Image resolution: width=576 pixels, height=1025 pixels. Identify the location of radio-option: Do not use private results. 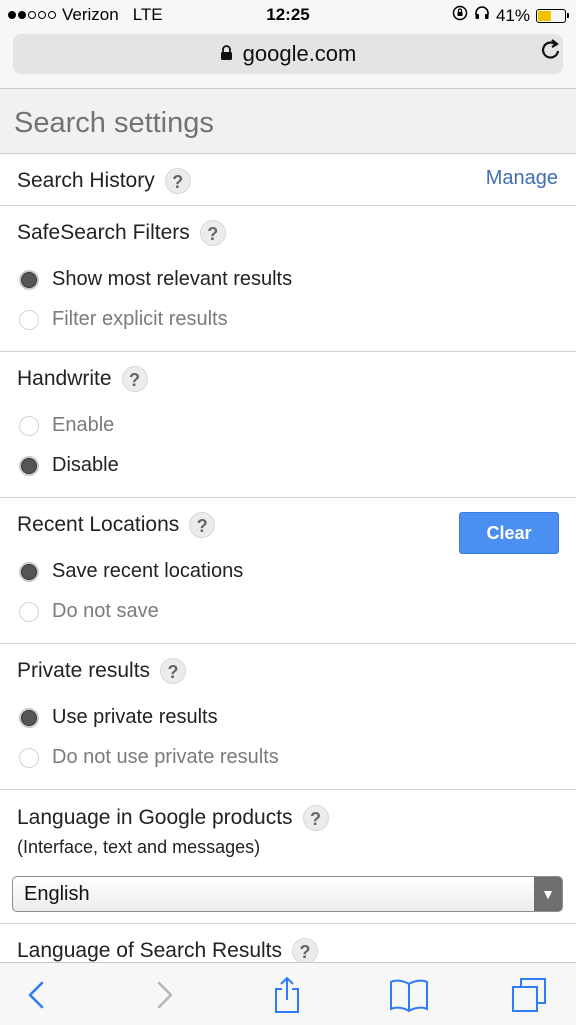
(149, 757).